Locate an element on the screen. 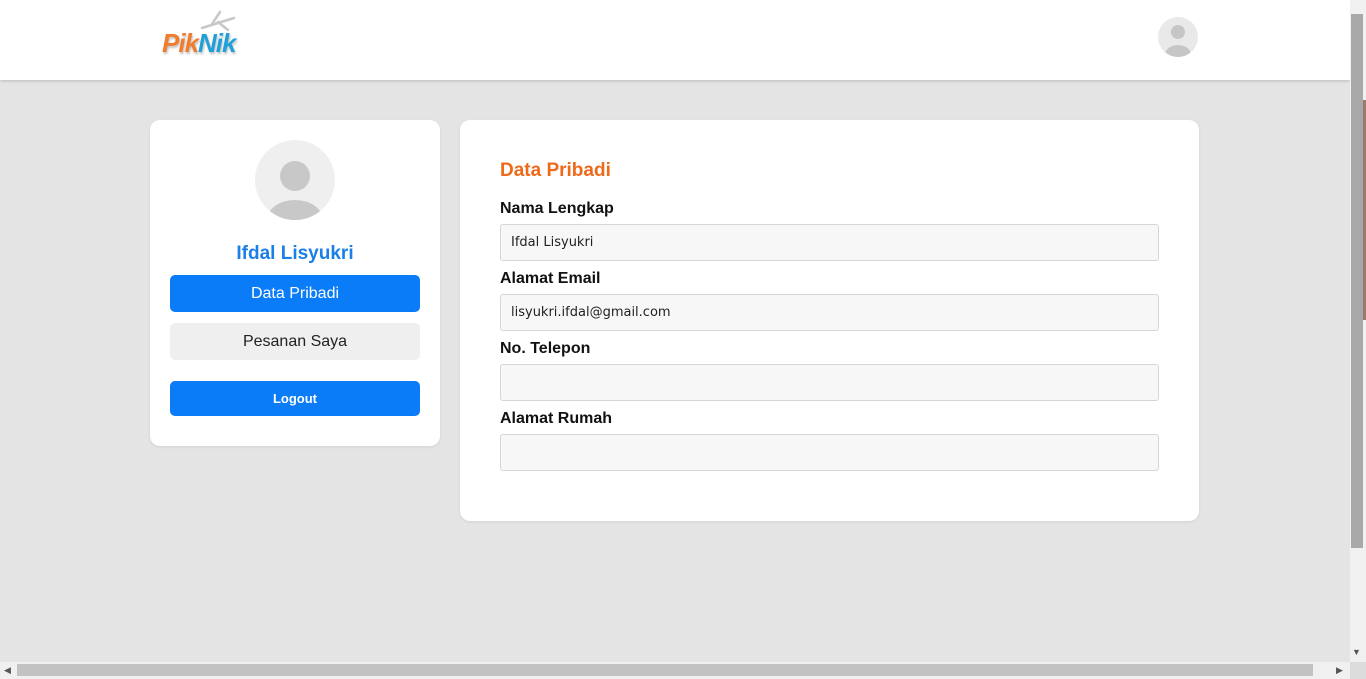 Image resolution: width=1366 pixels, height=679 pixels. profile-user-name: Ifdal Lisyukri is located at coordinates (295, 253).